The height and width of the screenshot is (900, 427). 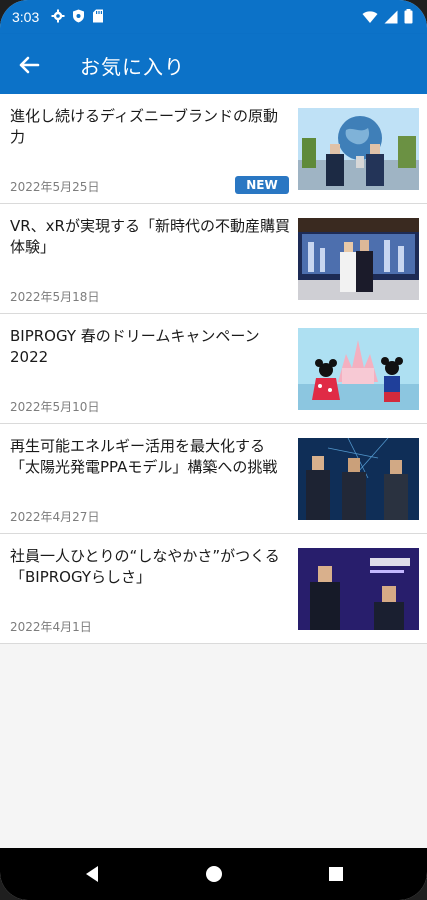 What do you see at coordinates (29, 70) in the screenshot?
I see `back-arrow-icon` at bounding box center [29, 70].